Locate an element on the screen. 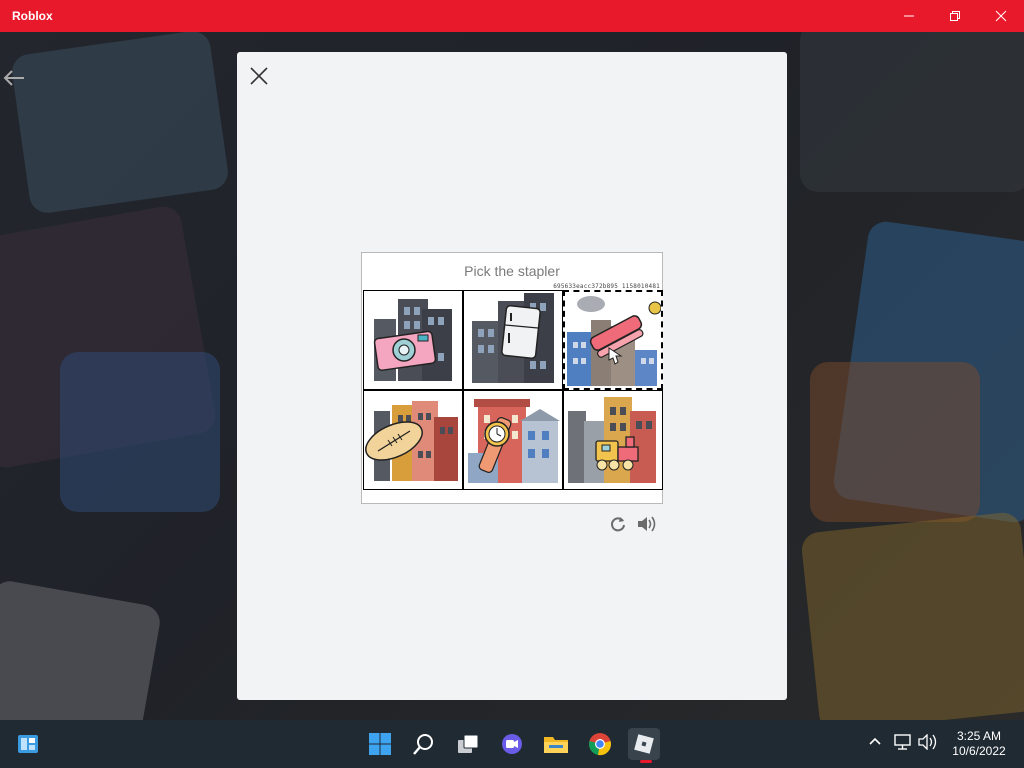 The image size is (1024, 768). camera-with-buildings-image is located at coordinates (412, 340).